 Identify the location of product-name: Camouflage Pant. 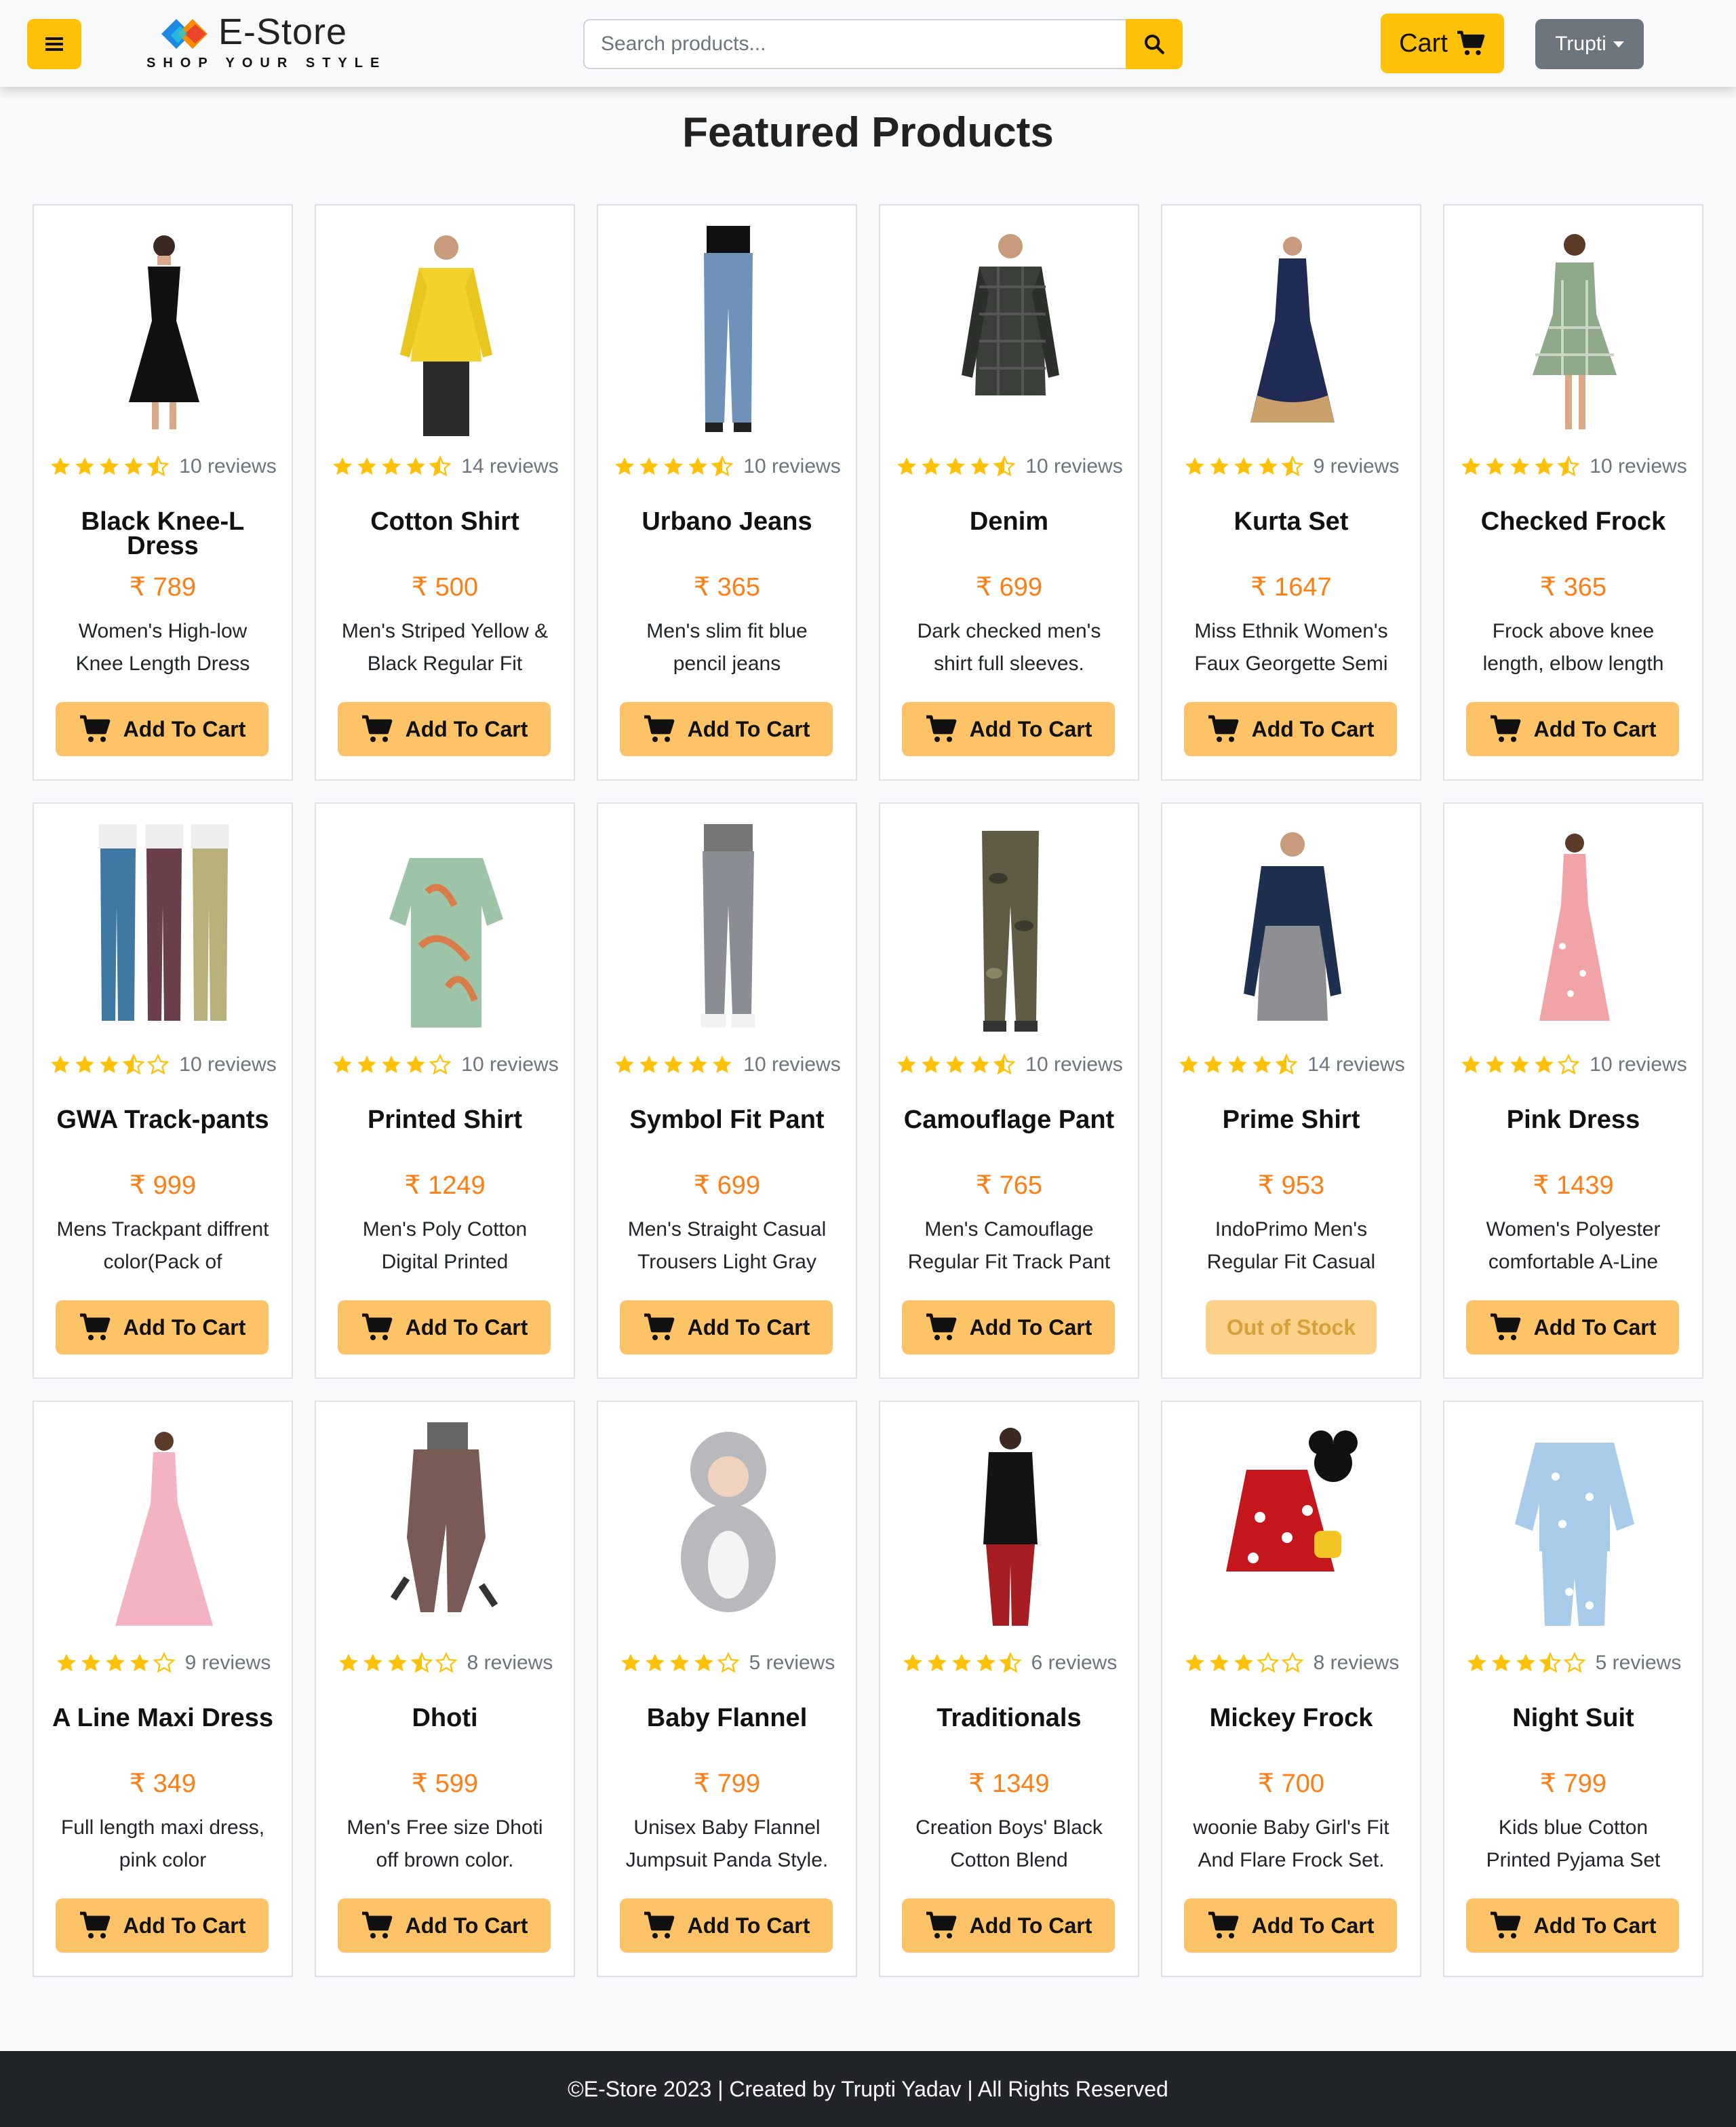
(1009, 1120).